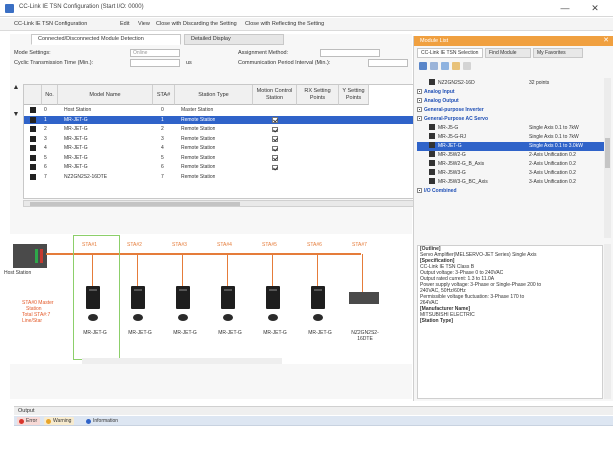 The image size is (613, 457). I want to click on favorite-star-icon, so click(456, 66).